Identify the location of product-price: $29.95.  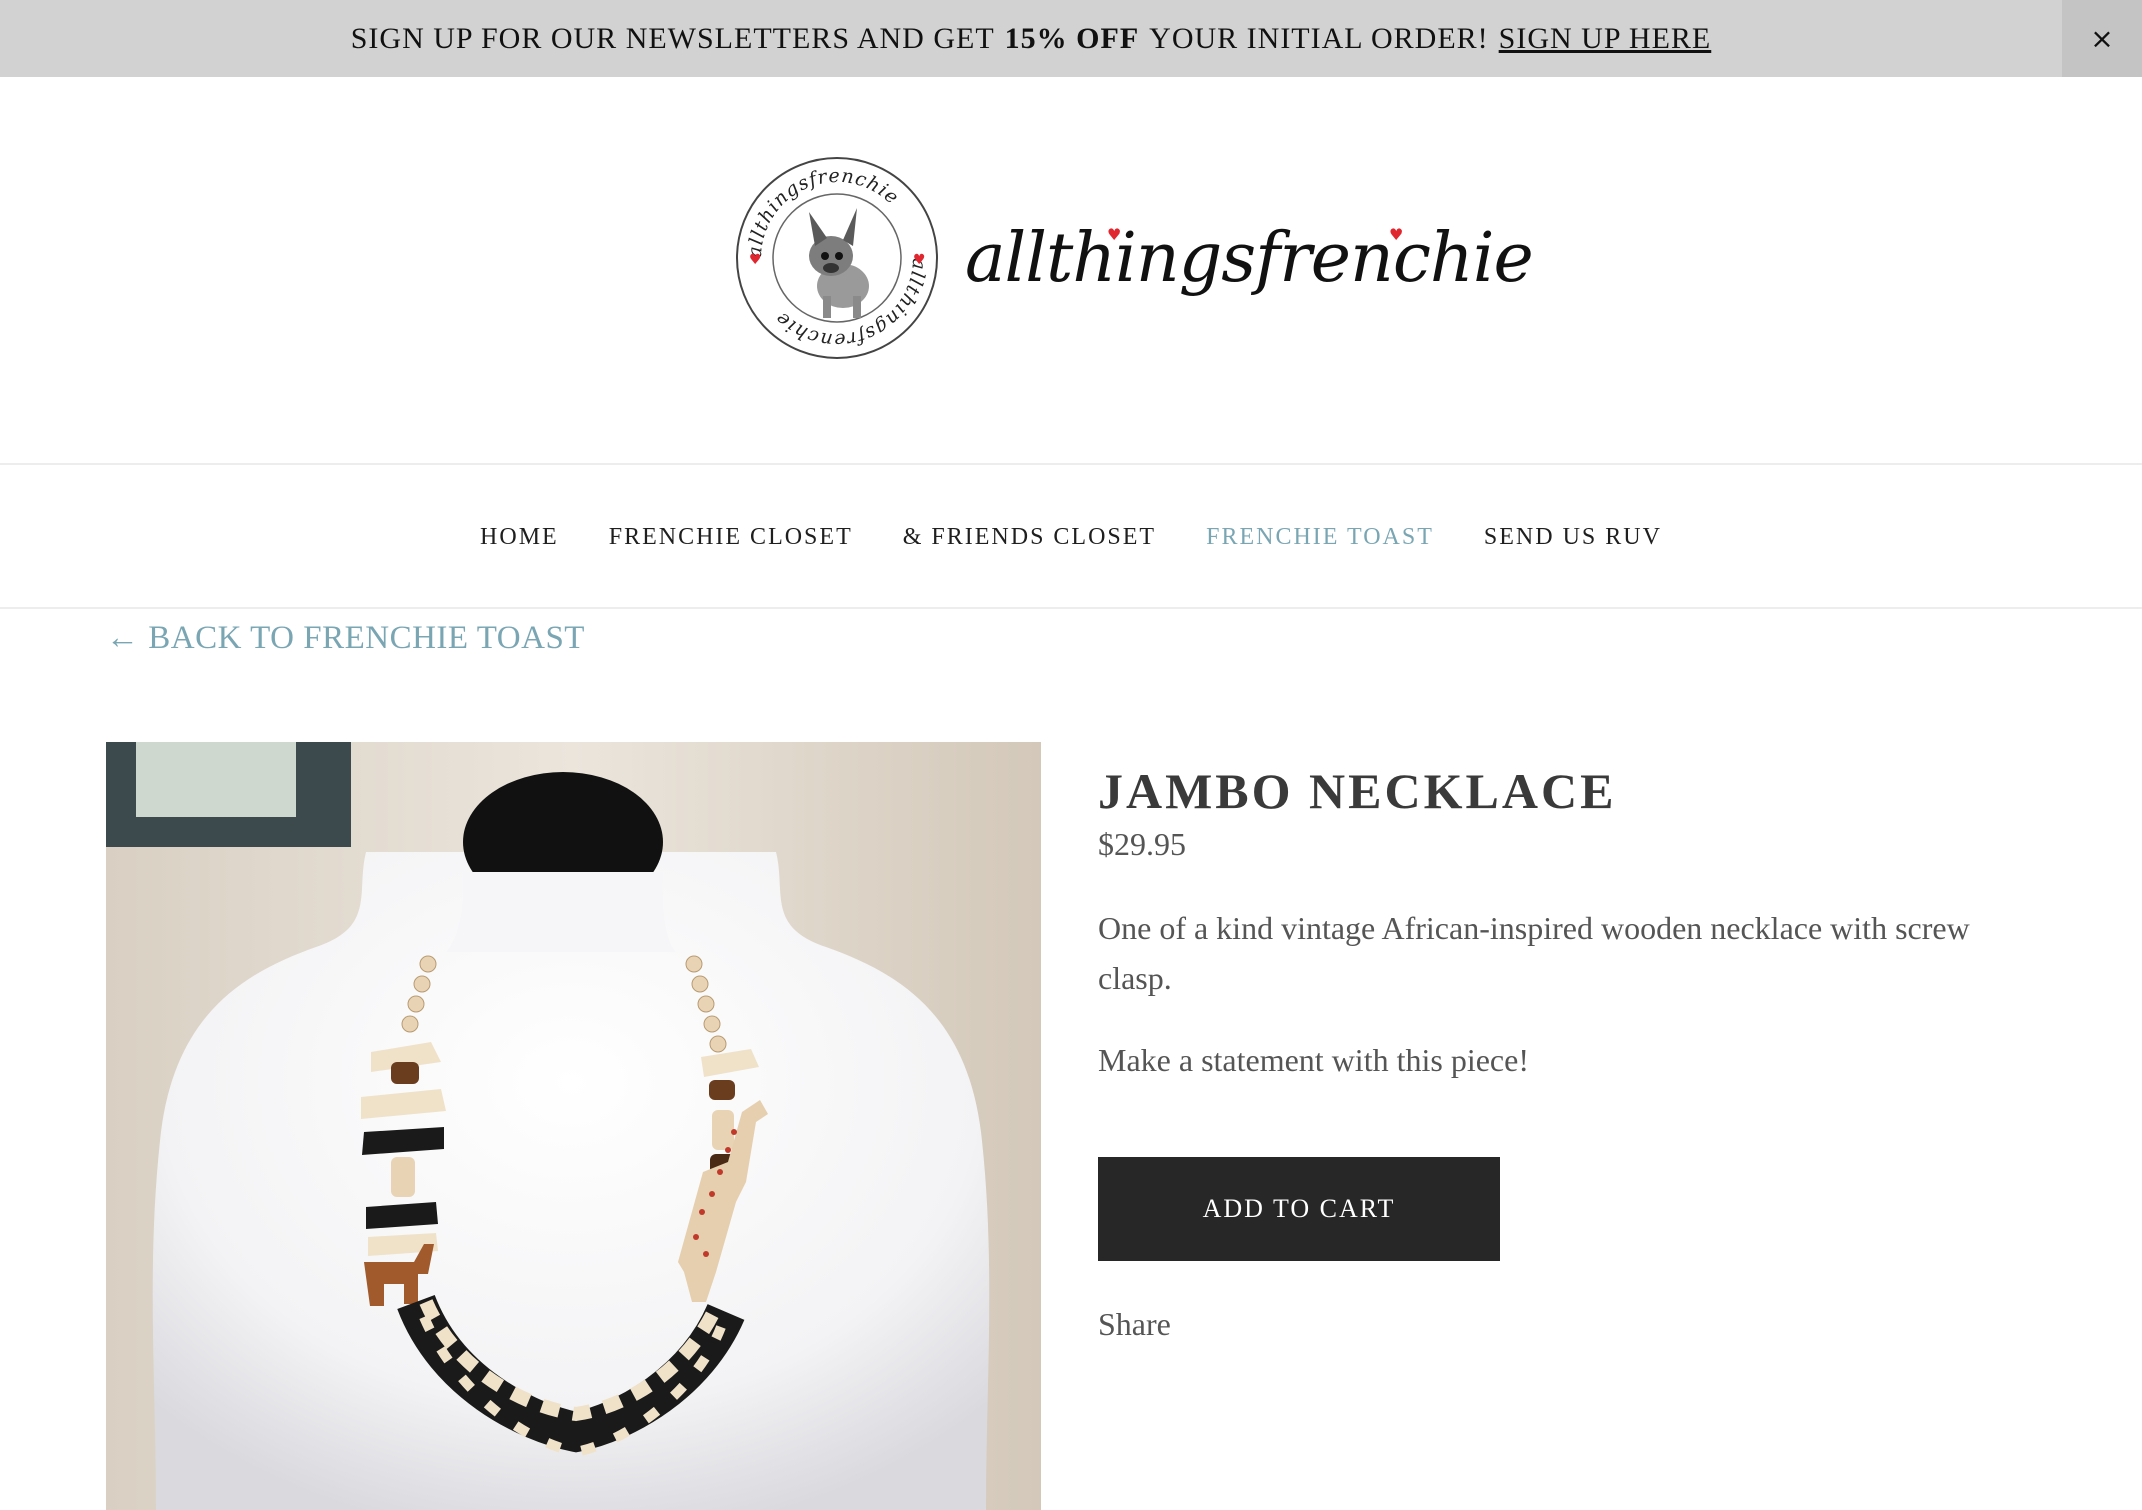
(1142, 844).